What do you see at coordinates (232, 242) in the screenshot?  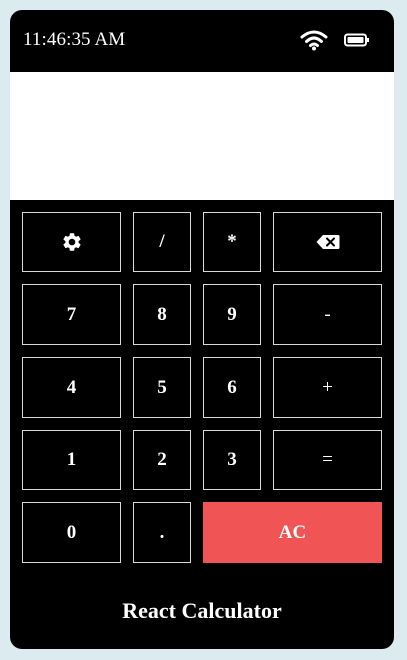 I see `multiply-button: *` at bounding box center [232, 242].